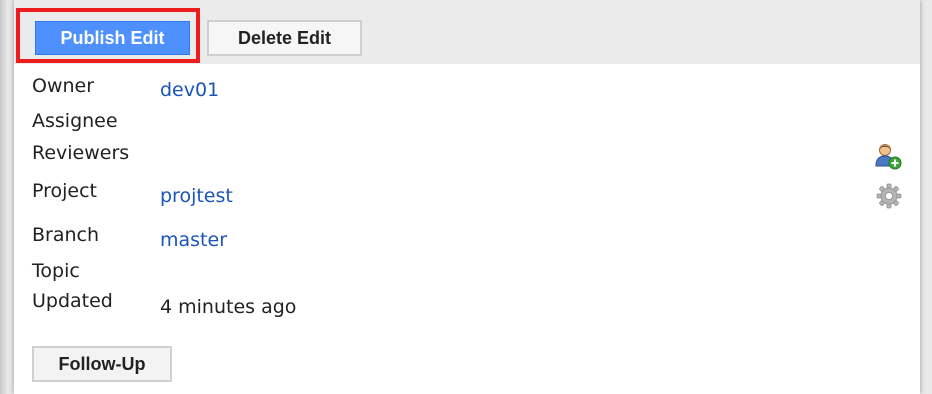  Describe the element at coordinates (108, 35) in the screenshot. I see `publish-edit-highlight` at that location.